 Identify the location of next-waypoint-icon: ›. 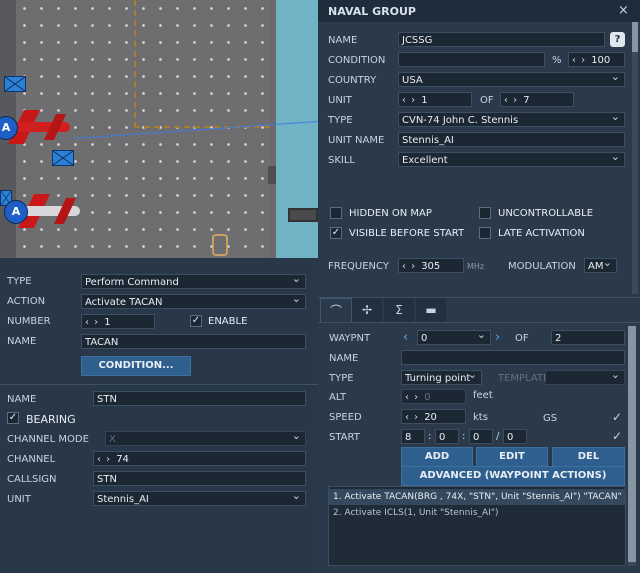
(497, 337).